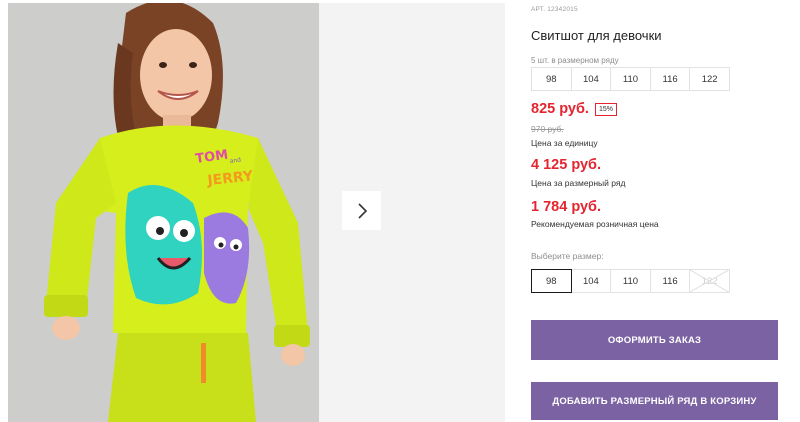 Image resolution: width=800 pixels, height=422 pixels. I want to click on pack-sizes: 98 104 110 116 122, so click(630, 79).